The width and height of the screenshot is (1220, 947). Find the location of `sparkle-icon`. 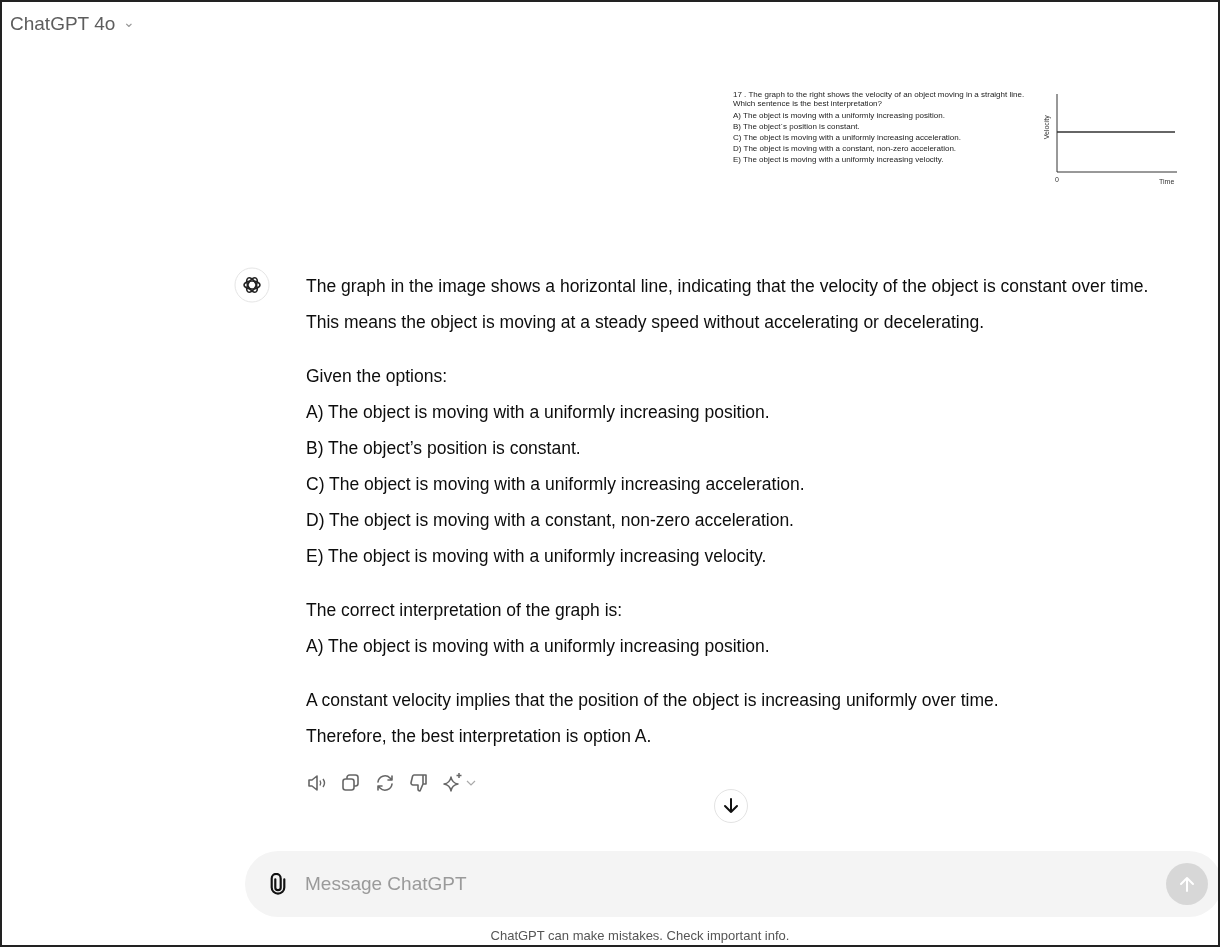

sparkle-icon is located at coordinates (453, 783).